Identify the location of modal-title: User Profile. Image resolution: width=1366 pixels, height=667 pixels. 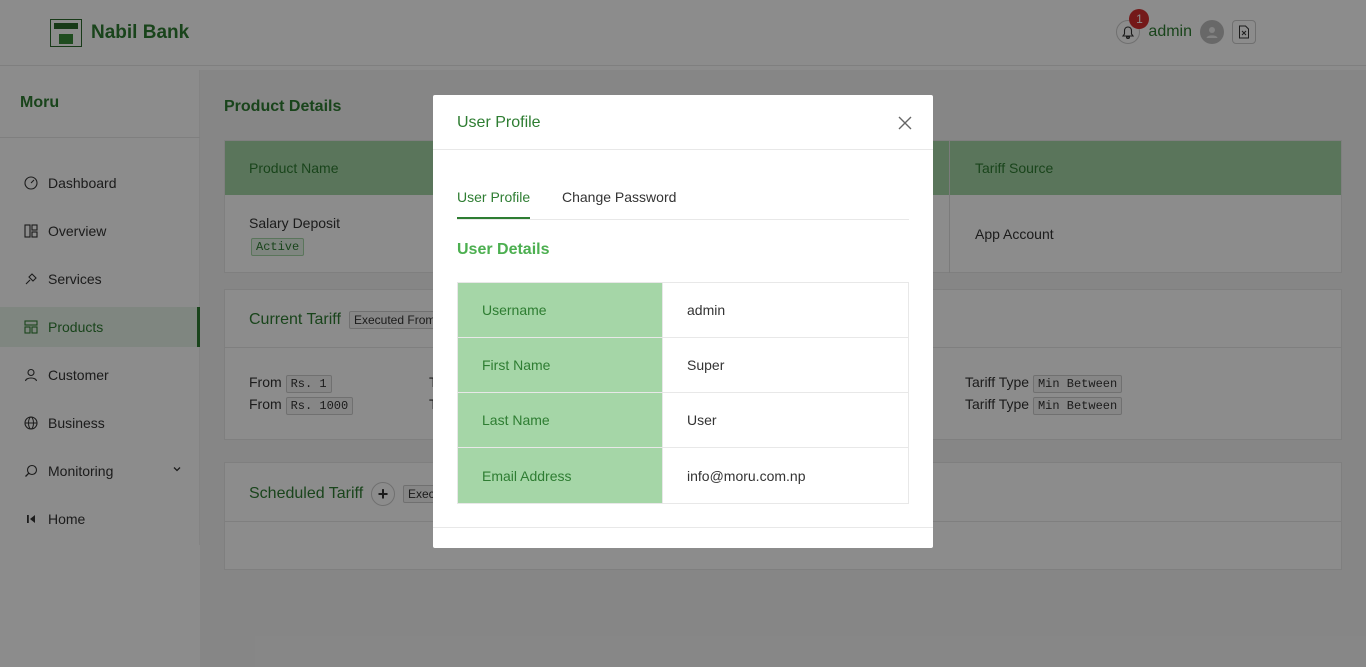
(499, 122).